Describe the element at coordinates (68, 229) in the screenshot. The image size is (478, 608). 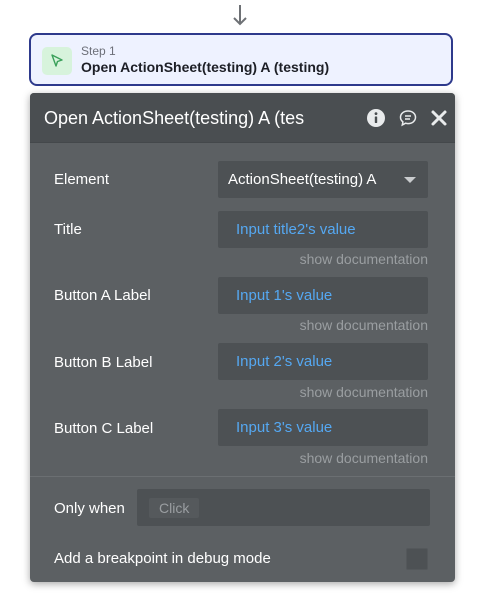
I see `field-label-title: Title` at that location.